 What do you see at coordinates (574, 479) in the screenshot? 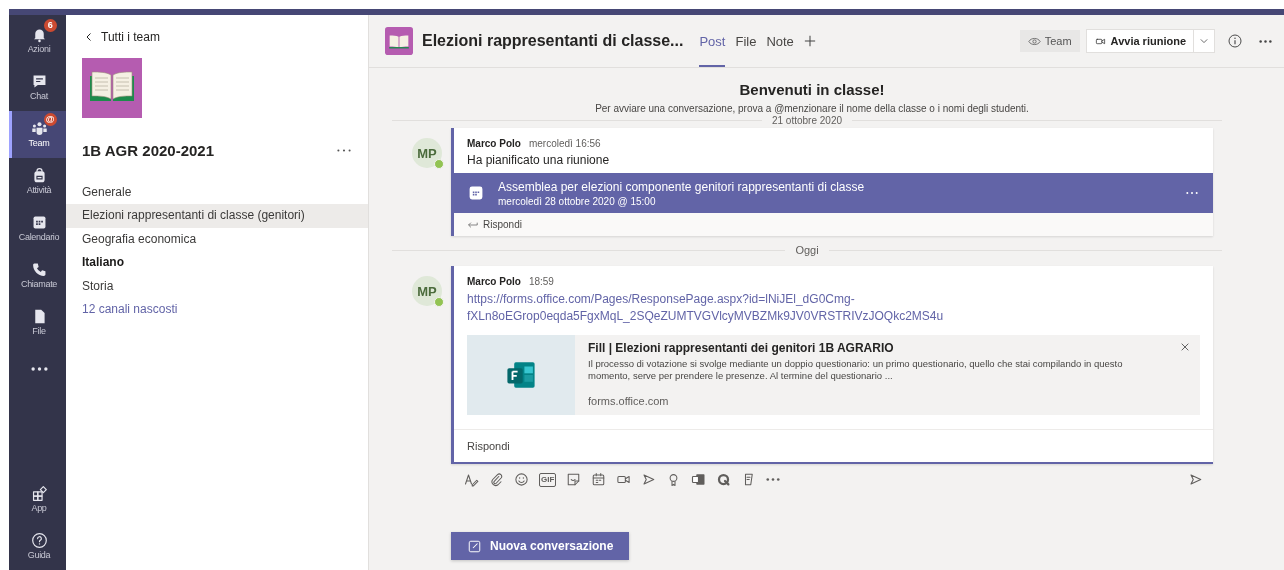
I see `sticker-icon` at bounding box center [574, 479].